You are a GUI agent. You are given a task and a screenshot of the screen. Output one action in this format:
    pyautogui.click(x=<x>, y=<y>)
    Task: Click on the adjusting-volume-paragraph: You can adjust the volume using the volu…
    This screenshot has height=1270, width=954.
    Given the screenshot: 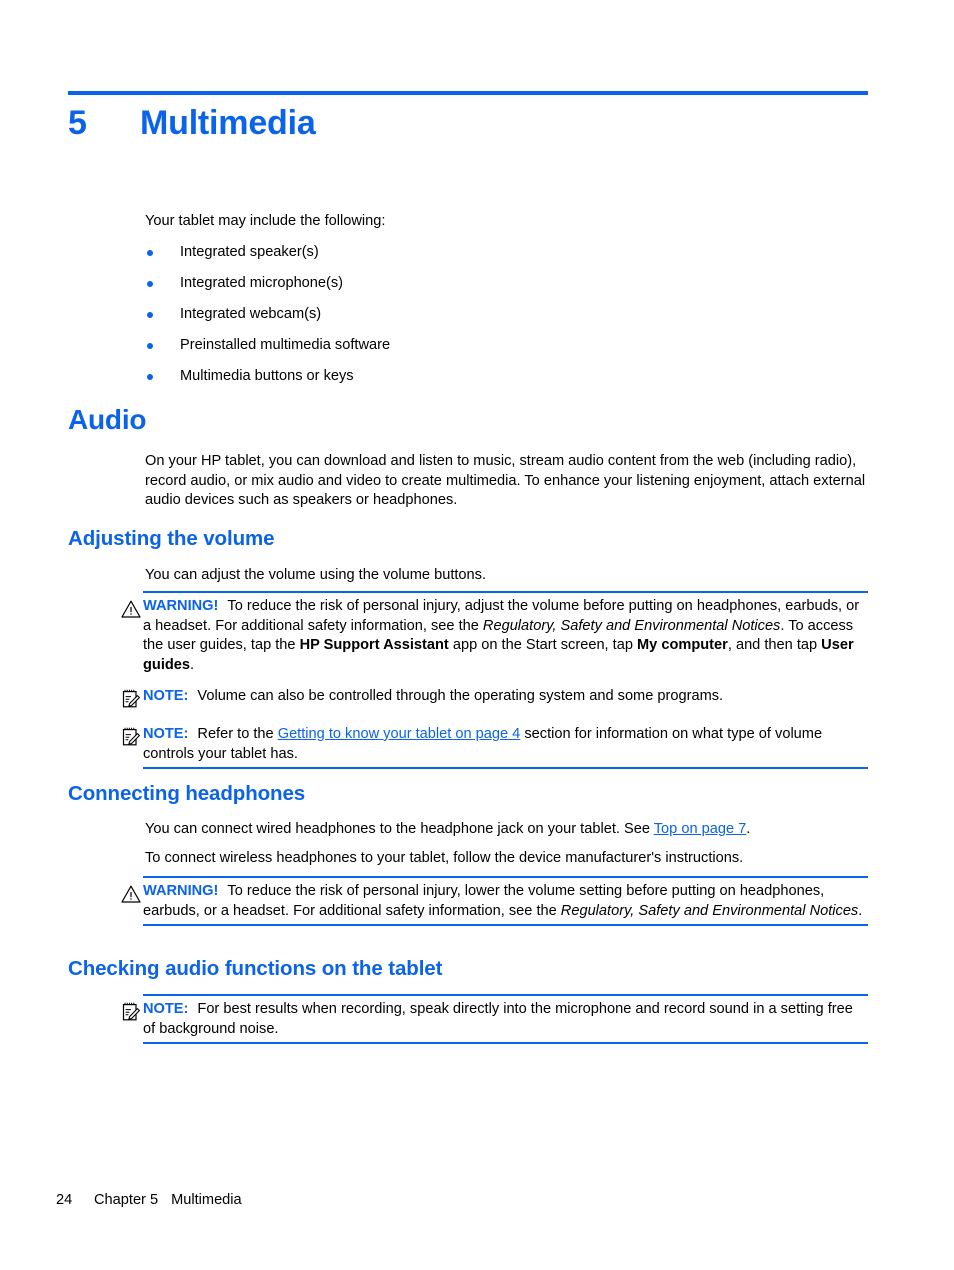 What is the action you would take?
    pyautogui.click(x=316, y=575)
    